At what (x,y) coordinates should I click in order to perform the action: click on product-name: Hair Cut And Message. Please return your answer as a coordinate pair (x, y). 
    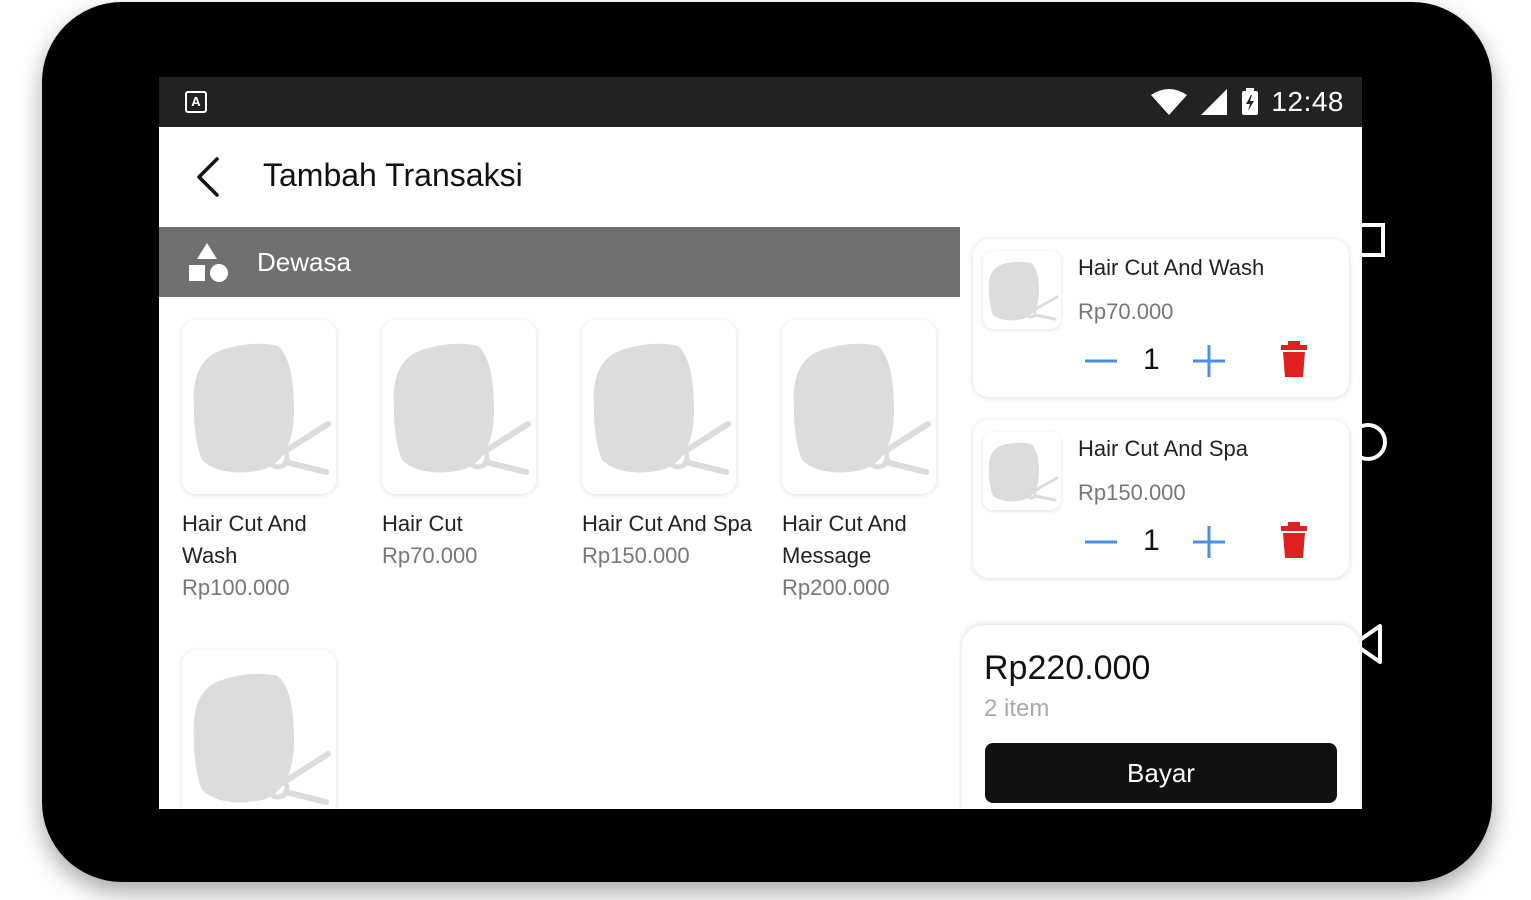
    Looking at the image, I should click on (844, 539).